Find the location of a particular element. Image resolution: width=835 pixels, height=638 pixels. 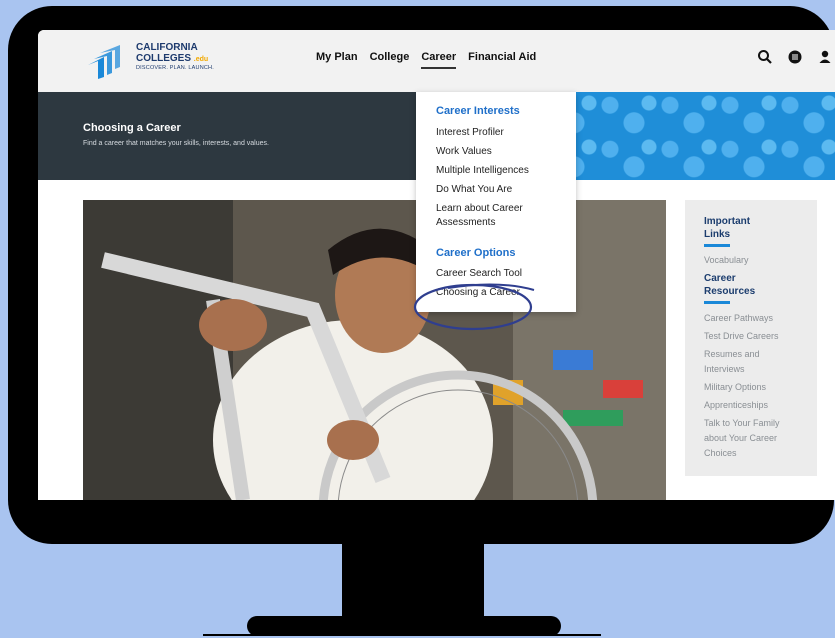

sidebar-link-military-options: Military Options is located at coordinates (735, 387).